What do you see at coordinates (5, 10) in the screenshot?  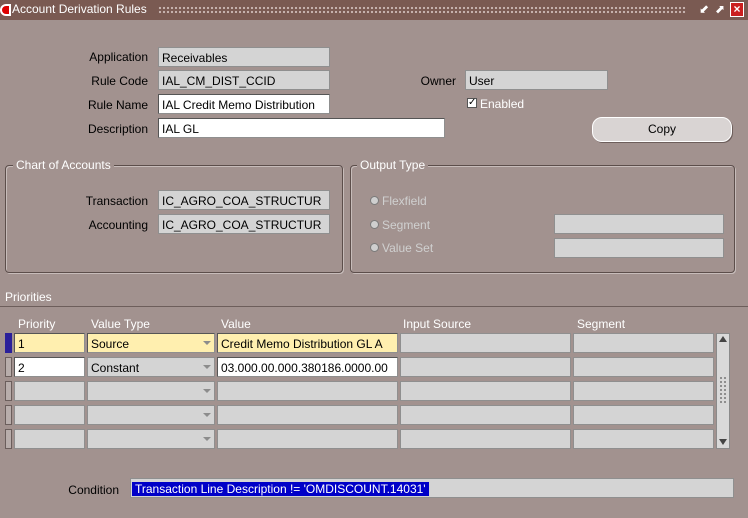 I see `oracle-app-icon` at bounding box center [5, 10].